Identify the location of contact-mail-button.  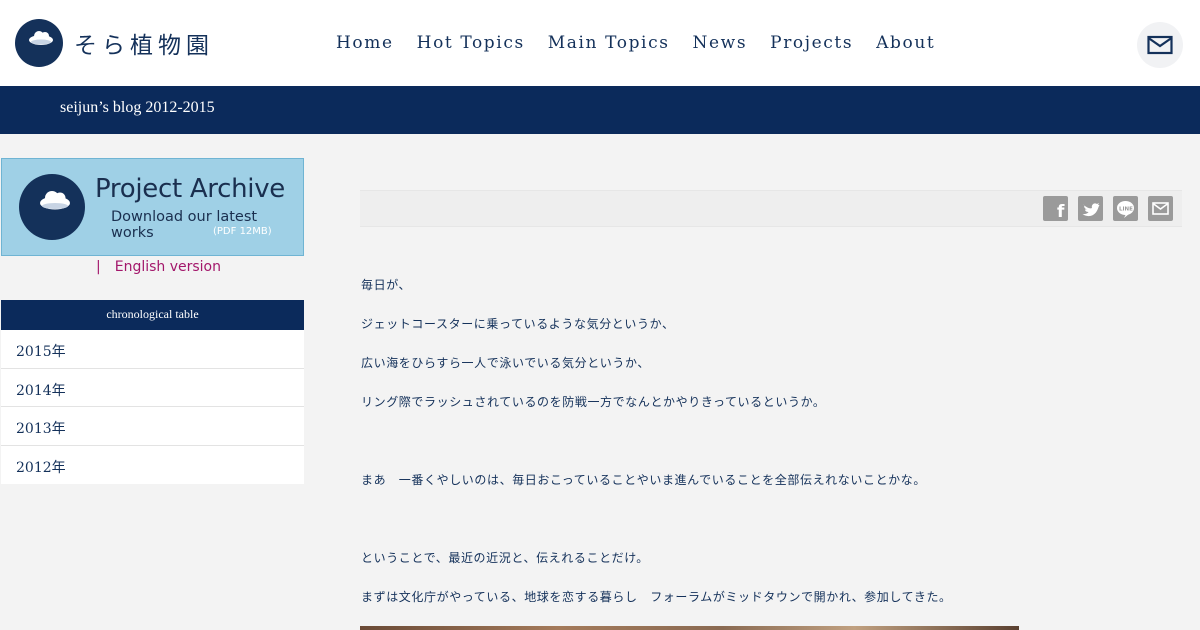
(1160, 45).